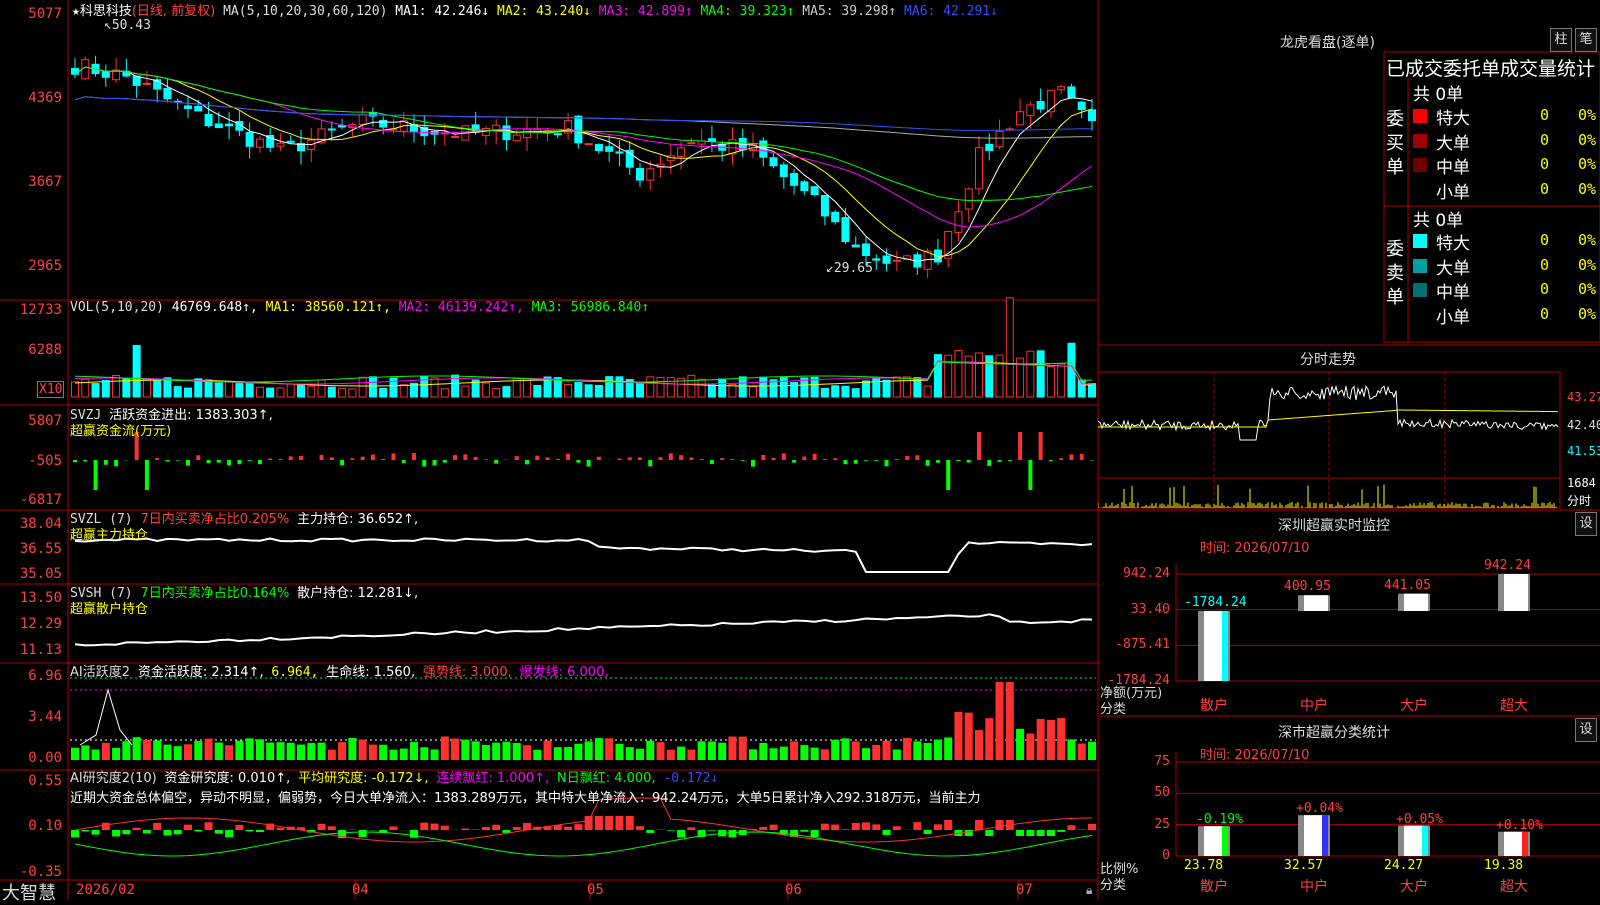 The image size is (1600, 905). Describe the element at coordinates (1544, 240) in the screenshot. I see `sell-row-count: 0` at that location.